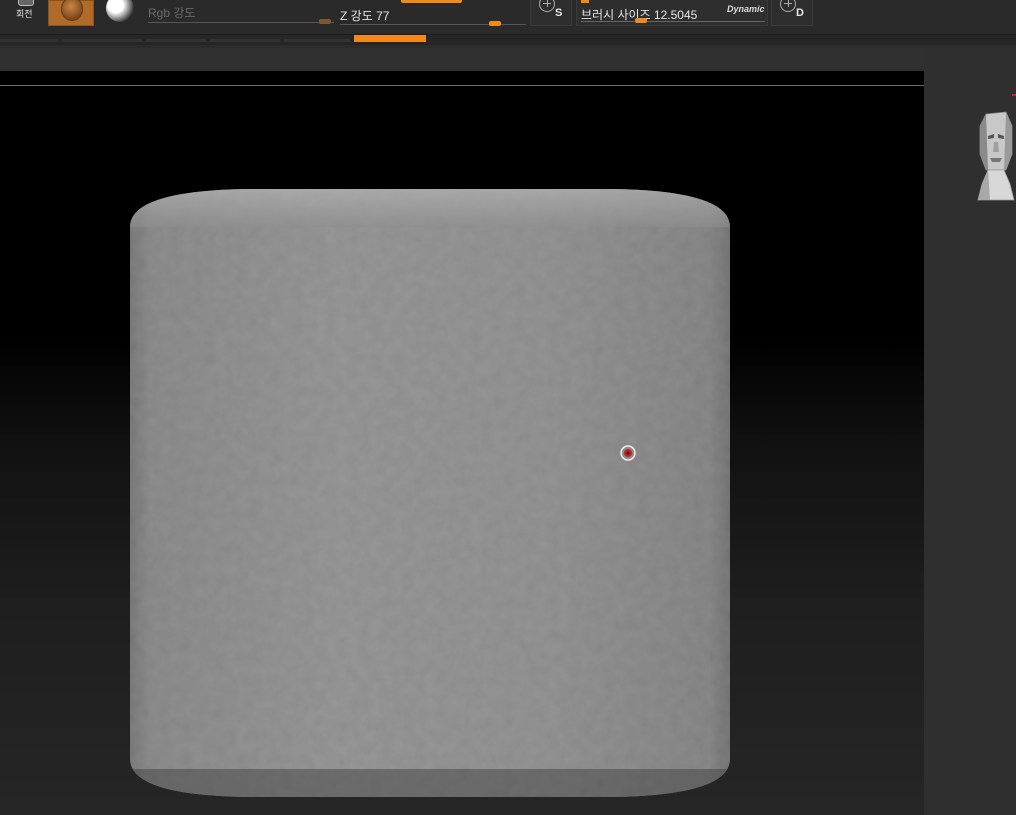  What do you see at coordinates (462, 85) in the screenshot?
I see `viewport-border-line` at bounding box center [462, 85].